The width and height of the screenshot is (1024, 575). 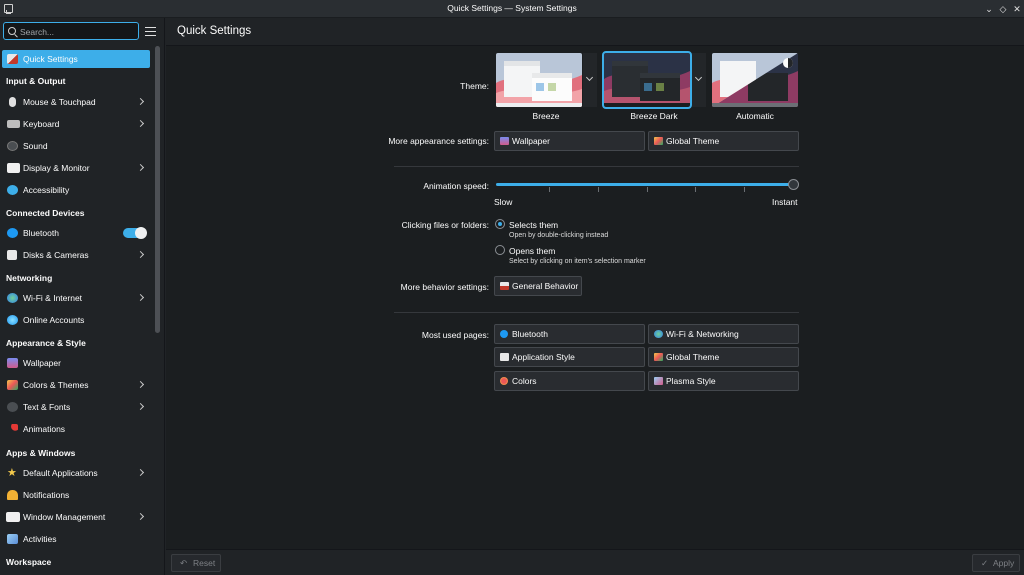 I want to click on sidebar-item-wifi-internet: Wi-Fi & Internet, so click(x=76, y=298).